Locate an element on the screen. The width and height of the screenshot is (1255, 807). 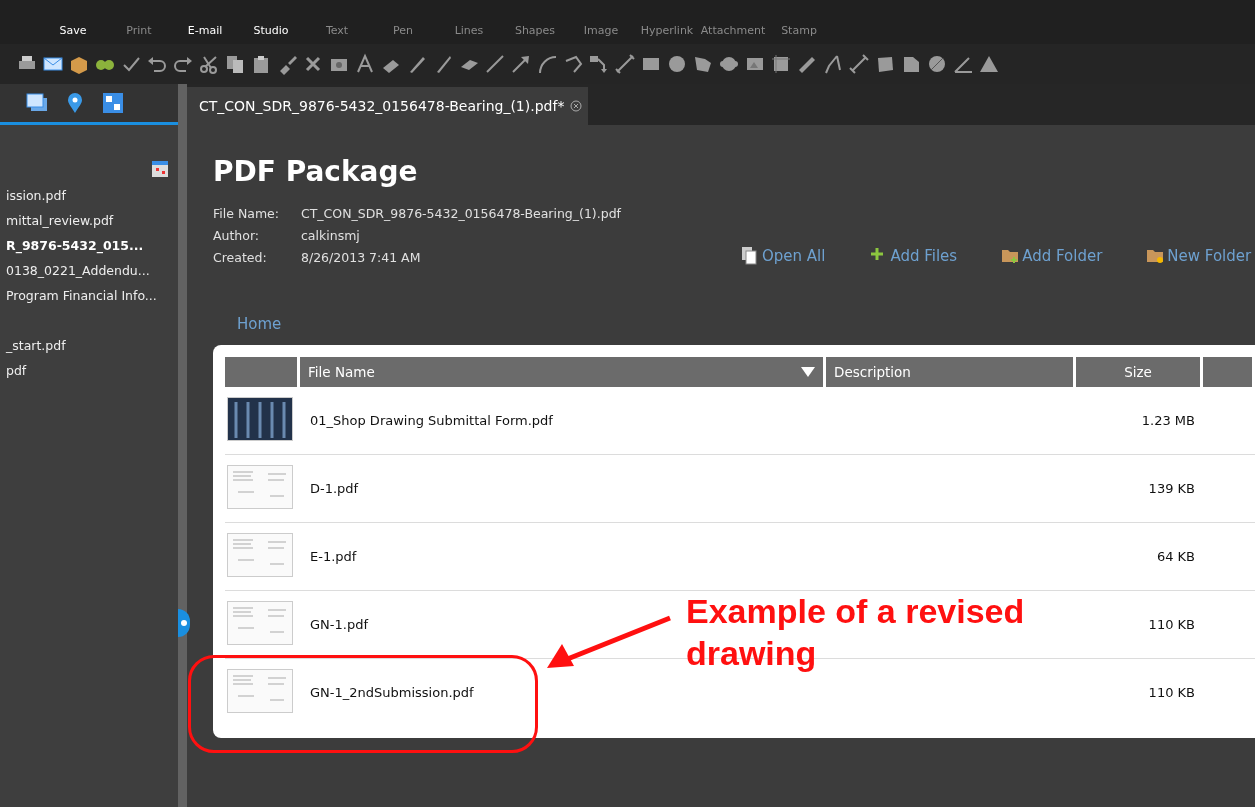
info-label: Author: is located at coordinates (237, 235).